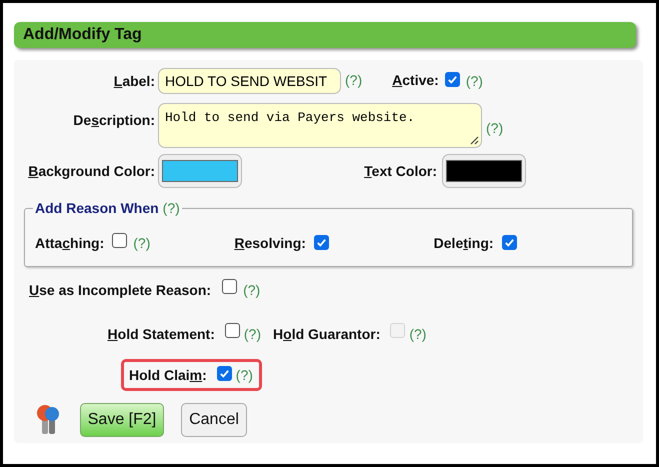  I want to click on field-label: Text Color:, so click(400, 171).